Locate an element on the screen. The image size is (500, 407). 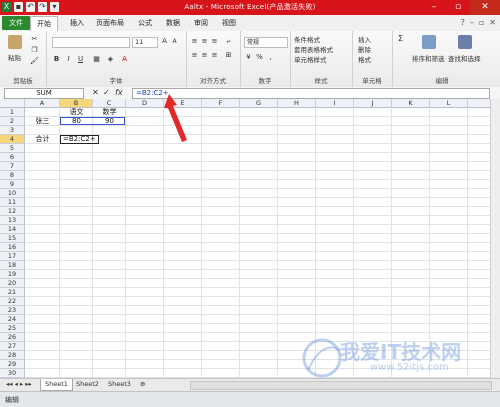
row-header-7: 7 is located at coordinates (12, 166).